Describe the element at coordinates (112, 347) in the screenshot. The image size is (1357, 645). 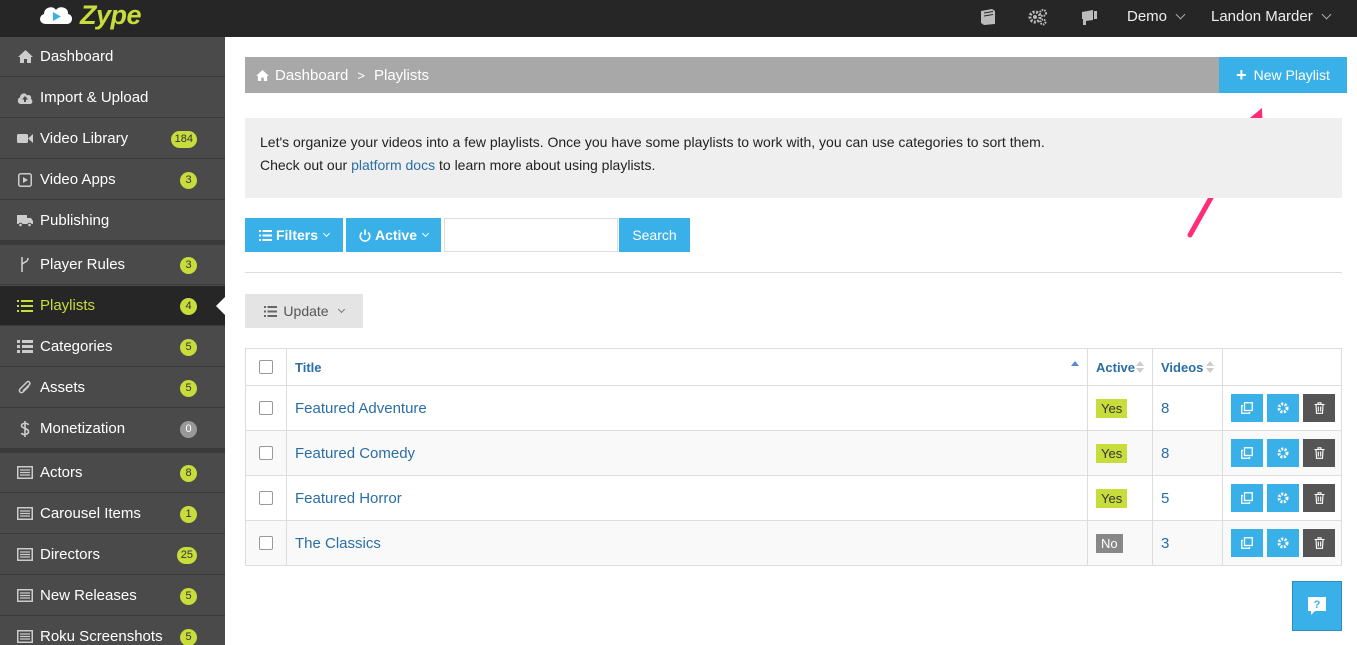
I see `sidebar-item-categories: Categories 5` at that location.